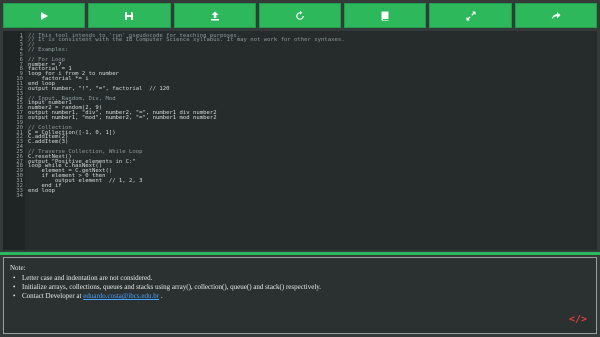  I want to click on save-button, so click(129, 15).